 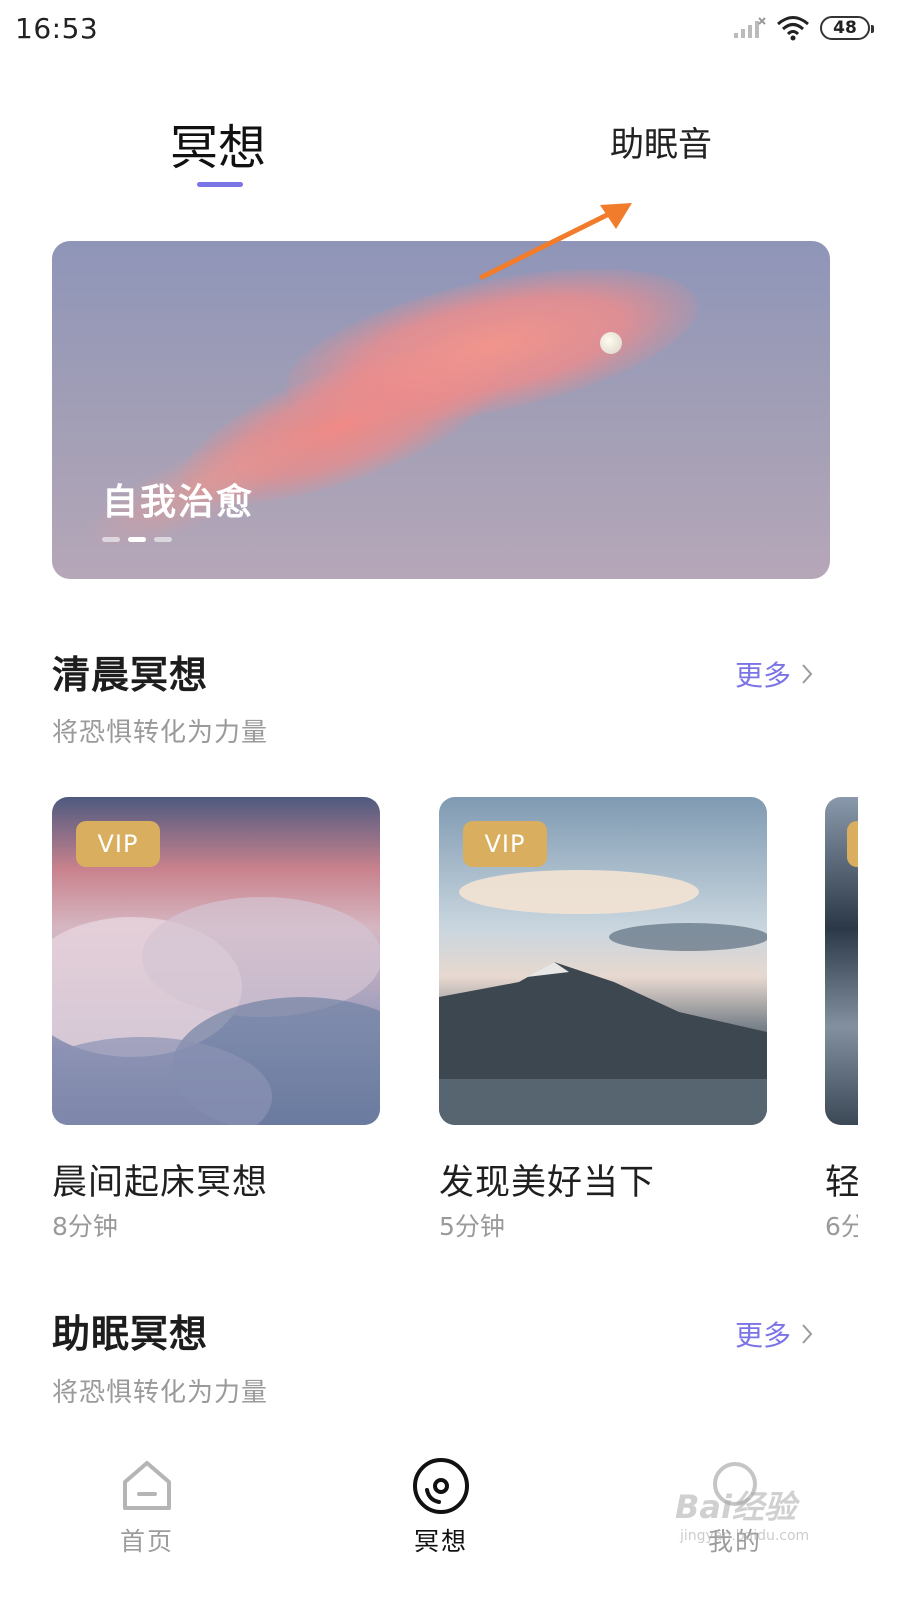 I want to click on nav-meditation: 冥想, so click(x=441, y=1507).